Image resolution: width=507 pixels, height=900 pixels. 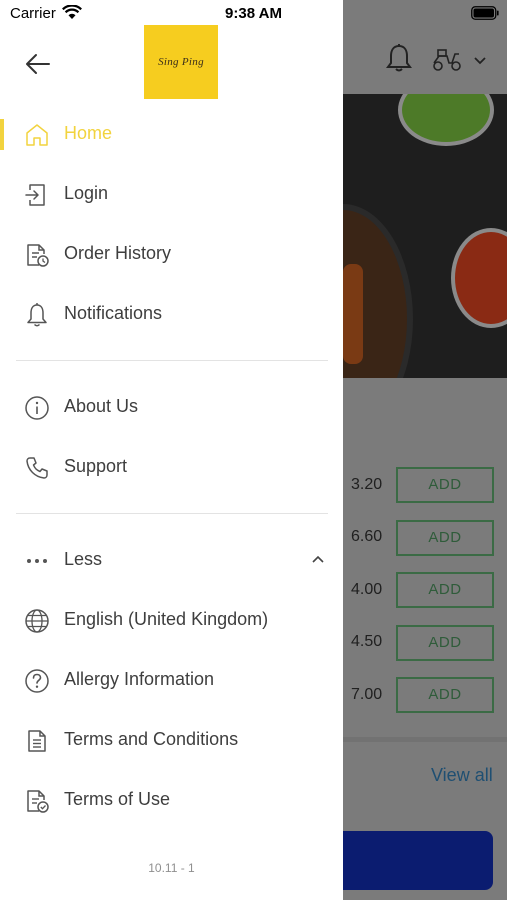 I want to click on back-arrow-icon, so click(x=38, y=64).